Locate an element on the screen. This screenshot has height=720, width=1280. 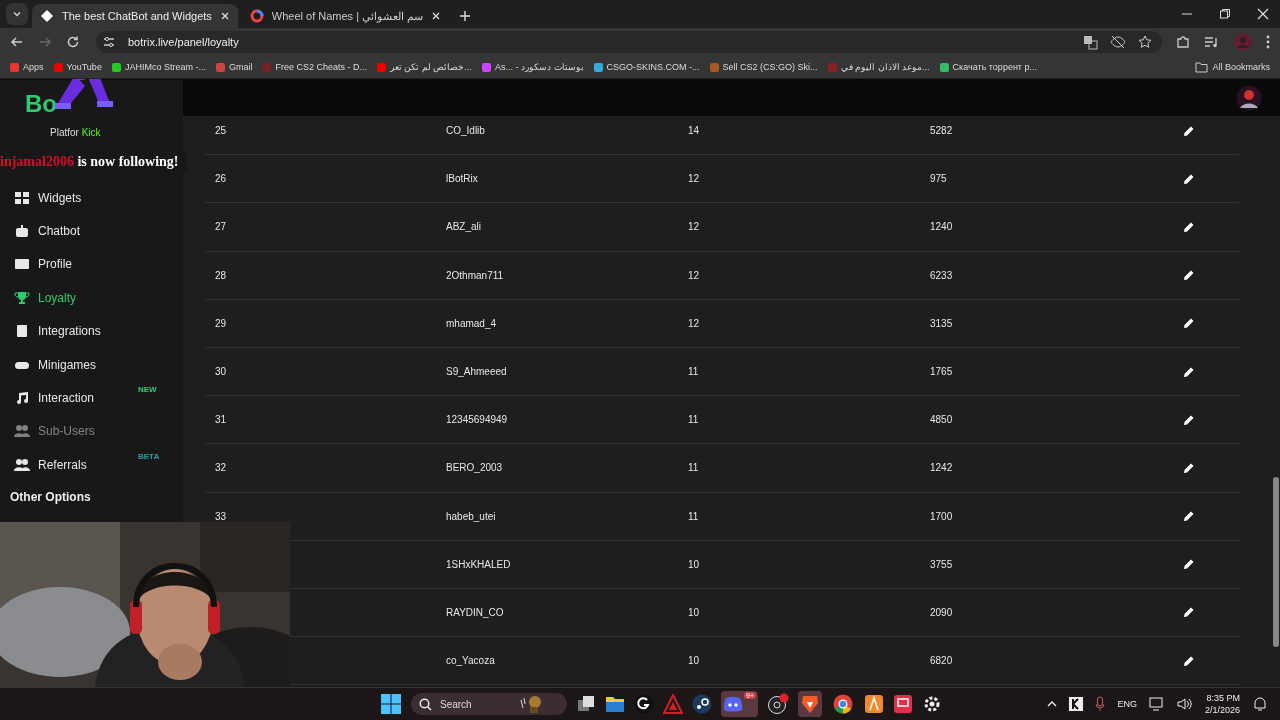
users-icon is located at coordinates (22, 464).